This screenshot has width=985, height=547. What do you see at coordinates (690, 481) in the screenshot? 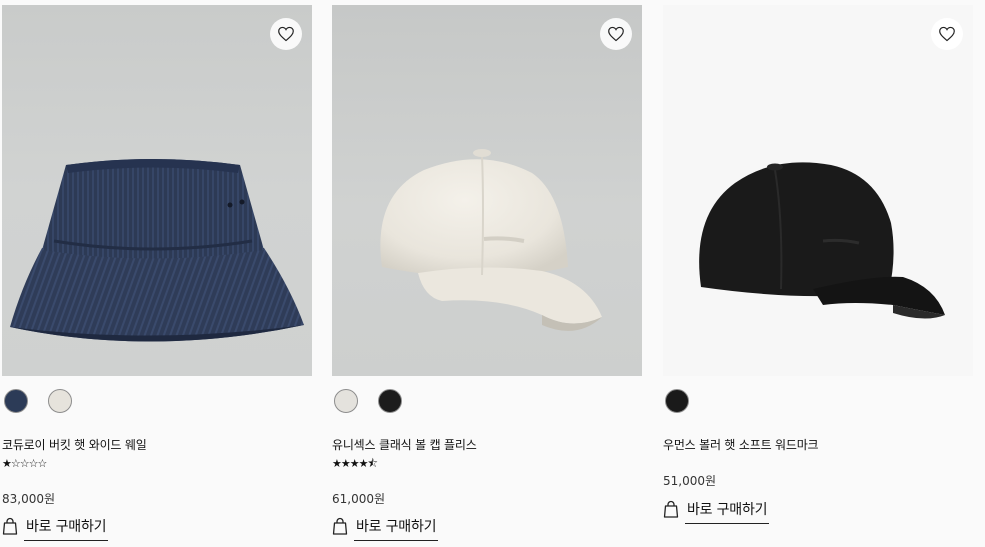
I see `product-price: 51,000원` at bounding box center [690, 481].